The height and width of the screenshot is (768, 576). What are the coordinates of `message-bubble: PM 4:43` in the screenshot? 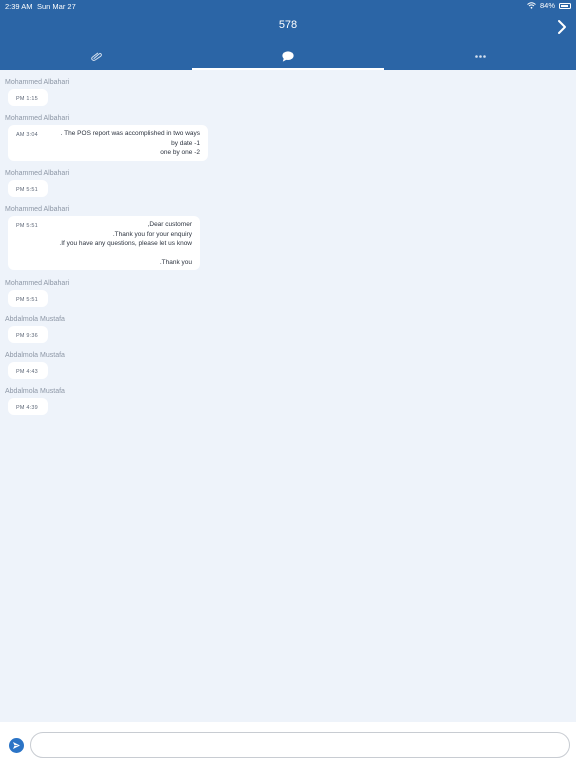 It's located at (28, 370).